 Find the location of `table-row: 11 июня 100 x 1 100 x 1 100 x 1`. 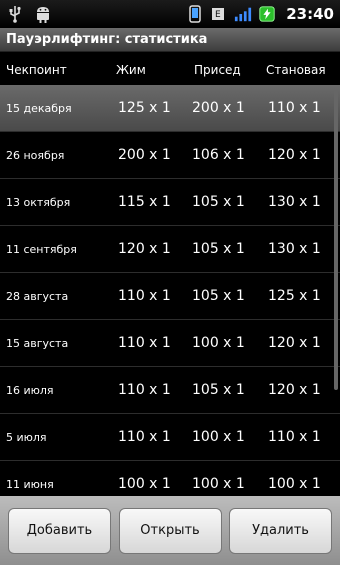

table-row: 11 июня 100 x 1 100 x 1 100 x 1 is located at coordinates (170, 478).